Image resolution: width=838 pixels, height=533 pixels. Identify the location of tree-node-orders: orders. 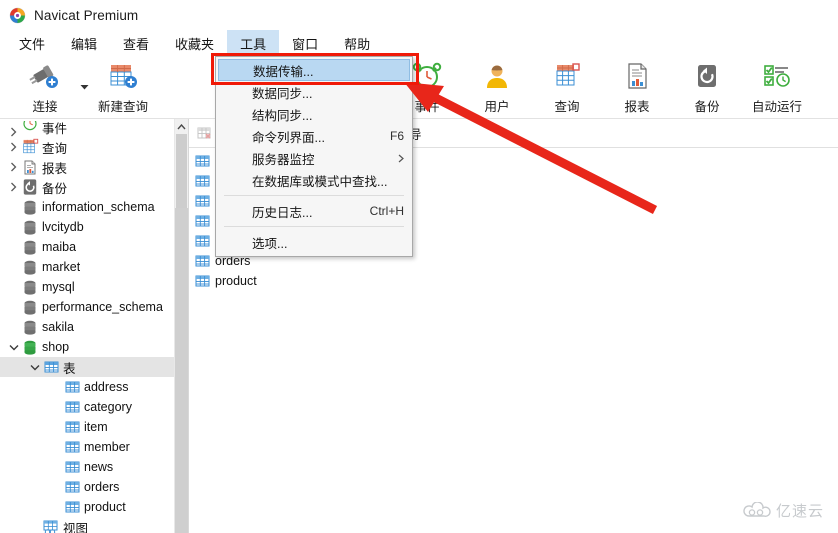
(87, 487).